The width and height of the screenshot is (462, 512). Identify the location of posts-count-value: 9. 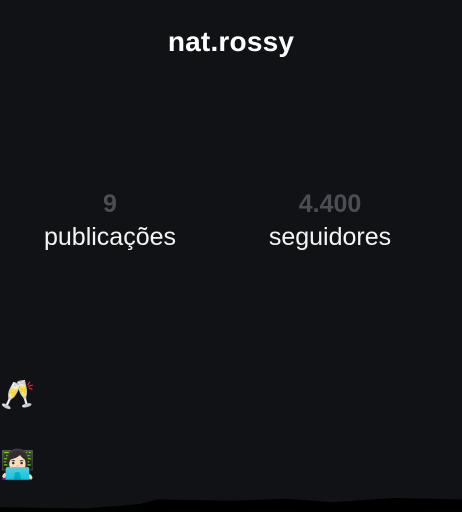
(110, 204).